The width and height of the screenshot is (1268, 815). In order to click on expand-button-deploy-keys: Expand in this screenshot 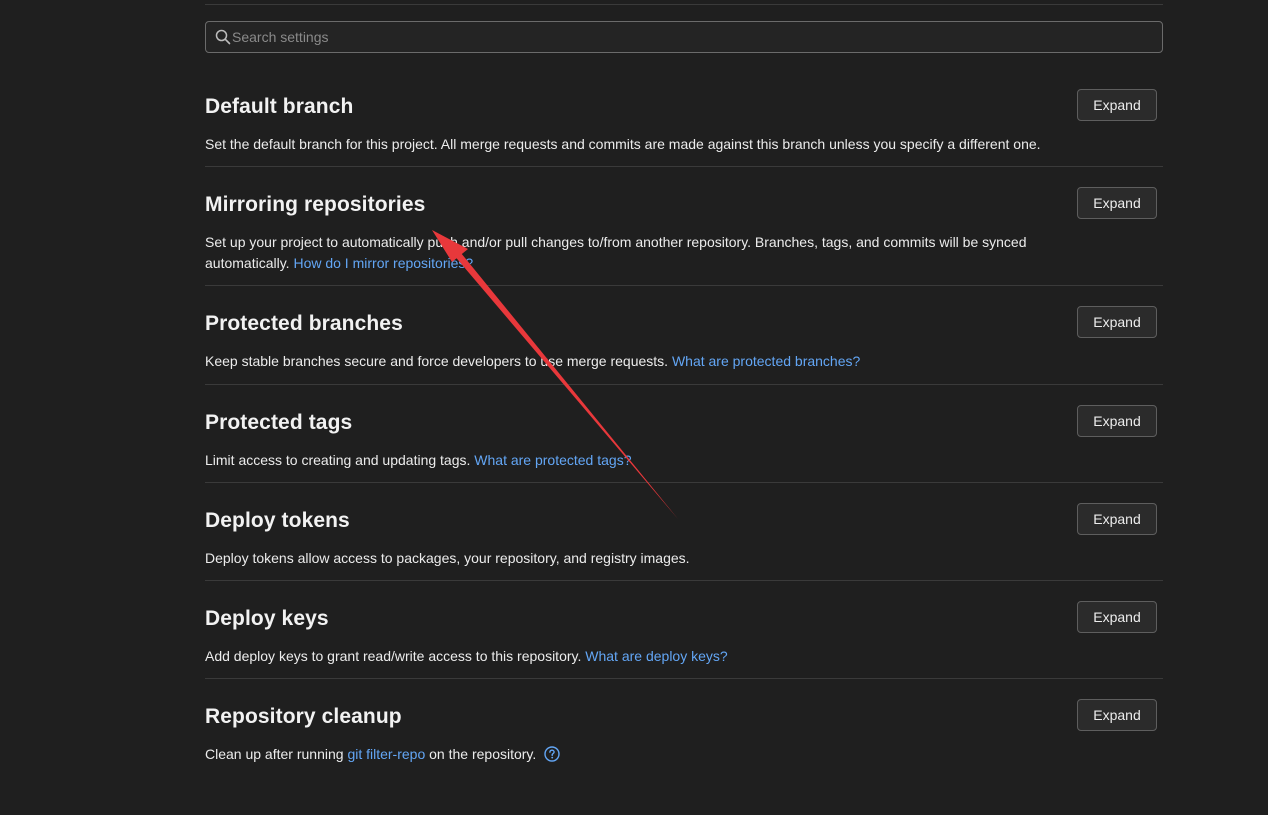, I will do `click(1117, 617)`.